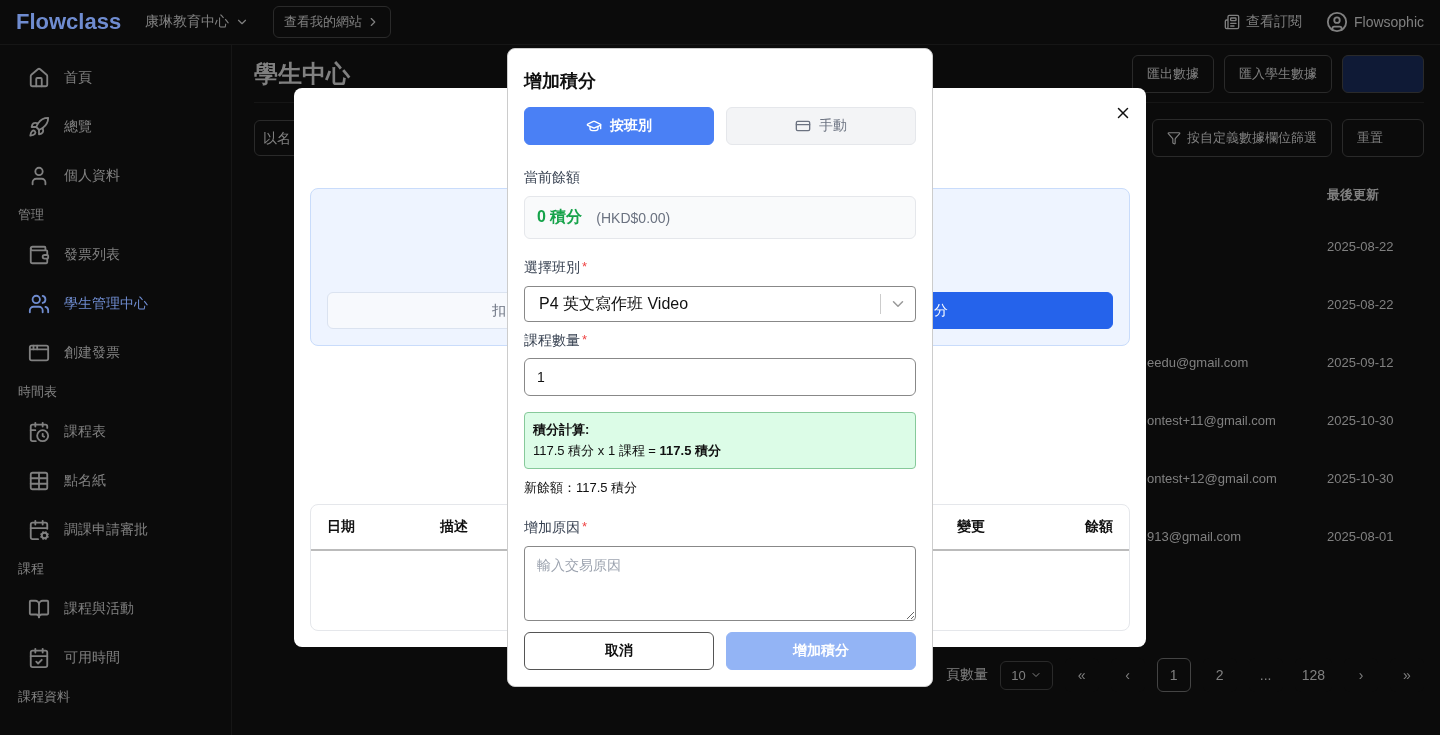 Image resolution: width=1440 pixels, height=735 pixels. Describe the element at coordinates (302, 73) in the screenshot. I see `page-title: 學生中心` at that location.